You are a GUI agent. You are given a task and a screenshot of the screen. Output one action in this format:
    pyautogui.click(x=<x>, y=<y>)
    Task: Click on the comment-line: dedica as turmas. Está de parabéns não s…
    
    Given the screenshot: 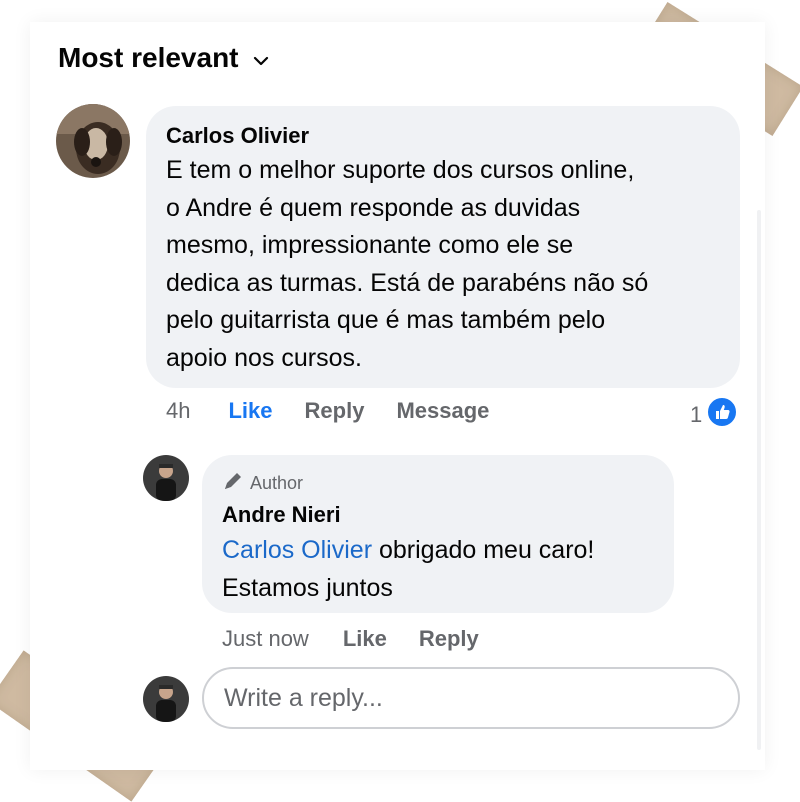 What is the action you would take?
    pyautogui.click(x=407, y=282)
    